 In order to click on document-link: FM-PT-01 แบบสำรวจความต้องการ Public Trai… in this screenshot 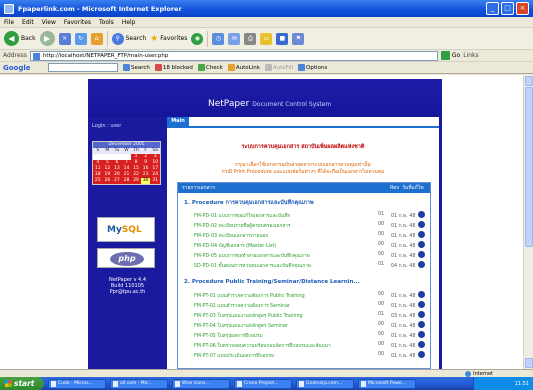, I will do `click(249, 296)`.